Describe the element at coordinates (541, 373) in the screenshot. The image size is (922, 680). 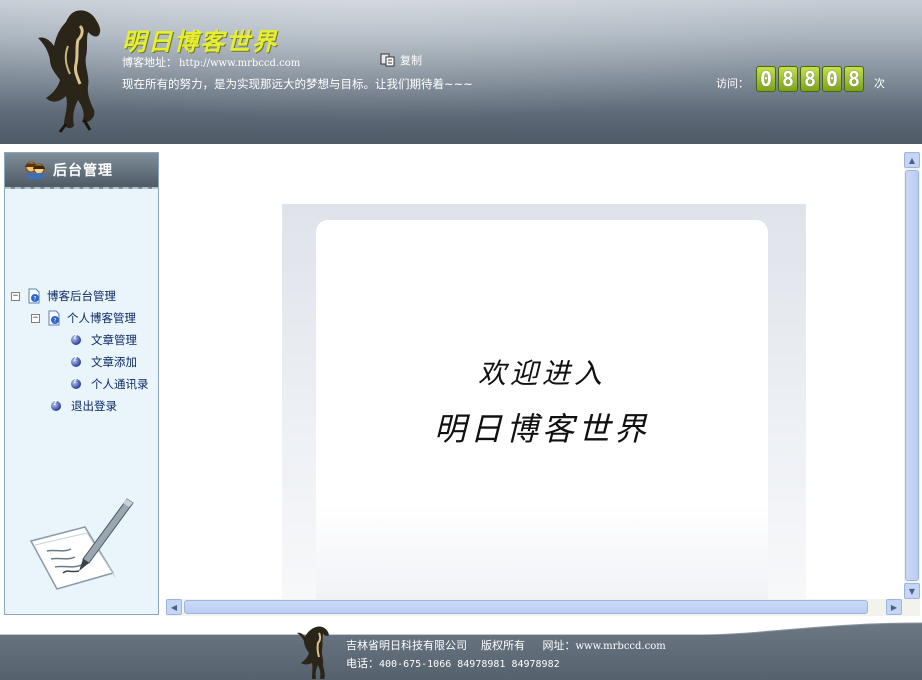
I see `welcome-text: 欢迎进入` at that location.